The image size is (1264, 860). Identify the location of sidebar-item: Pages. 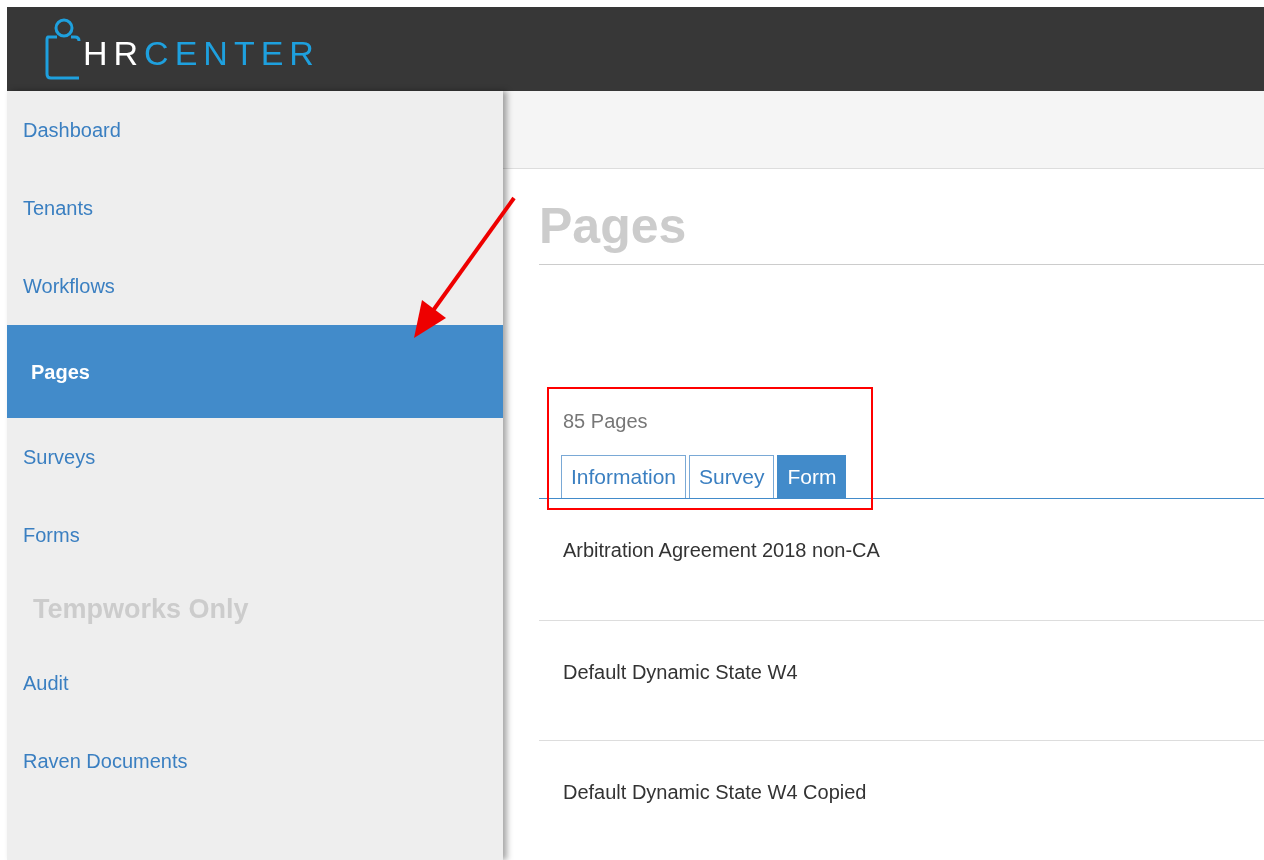
(255, 371).